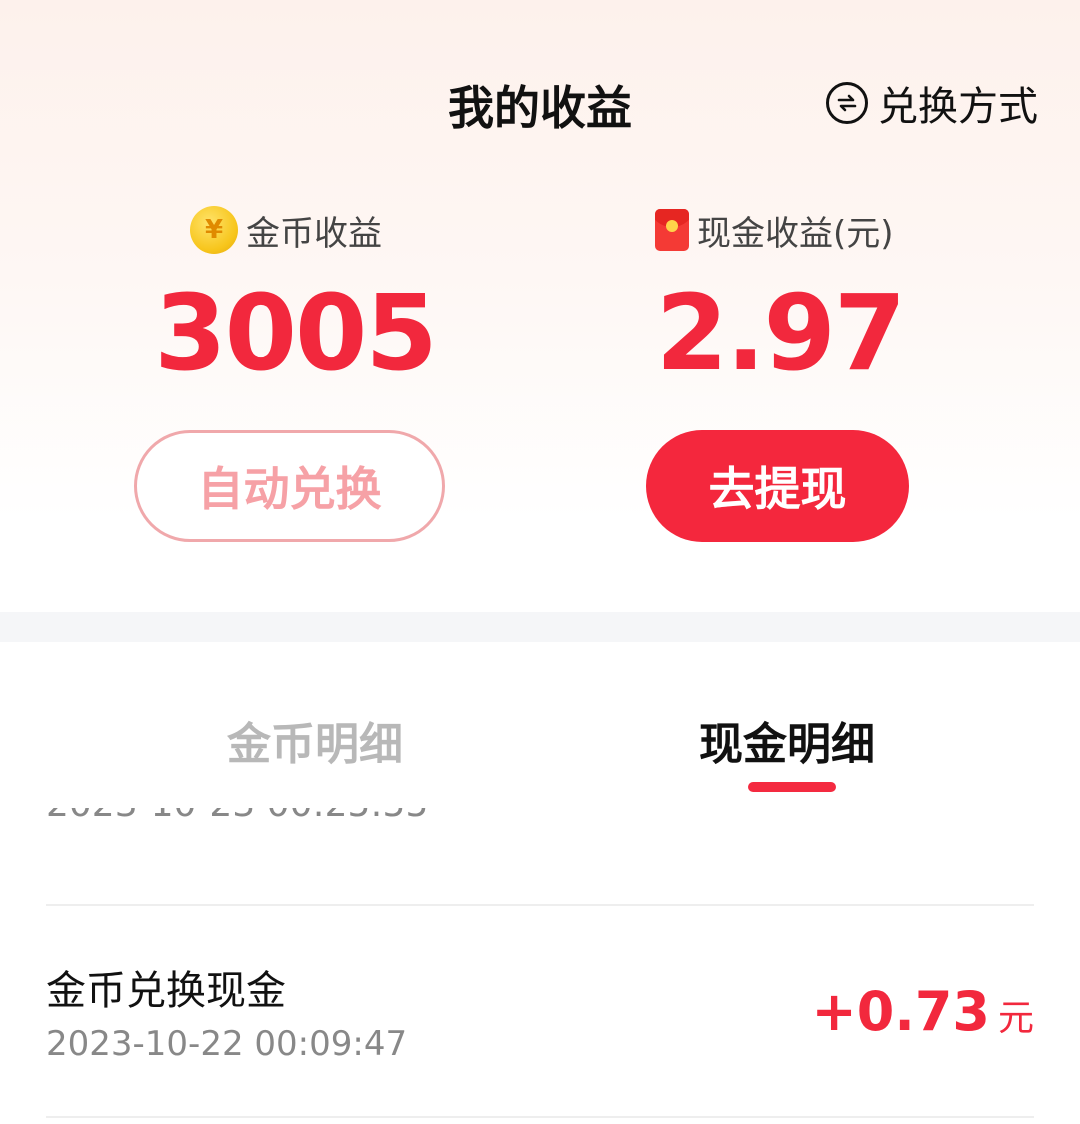  What do you see at coordinates (781, 333) in the screenshot?
I see `cash-earnings-value: 2.97` at bounding box center [781, 333].